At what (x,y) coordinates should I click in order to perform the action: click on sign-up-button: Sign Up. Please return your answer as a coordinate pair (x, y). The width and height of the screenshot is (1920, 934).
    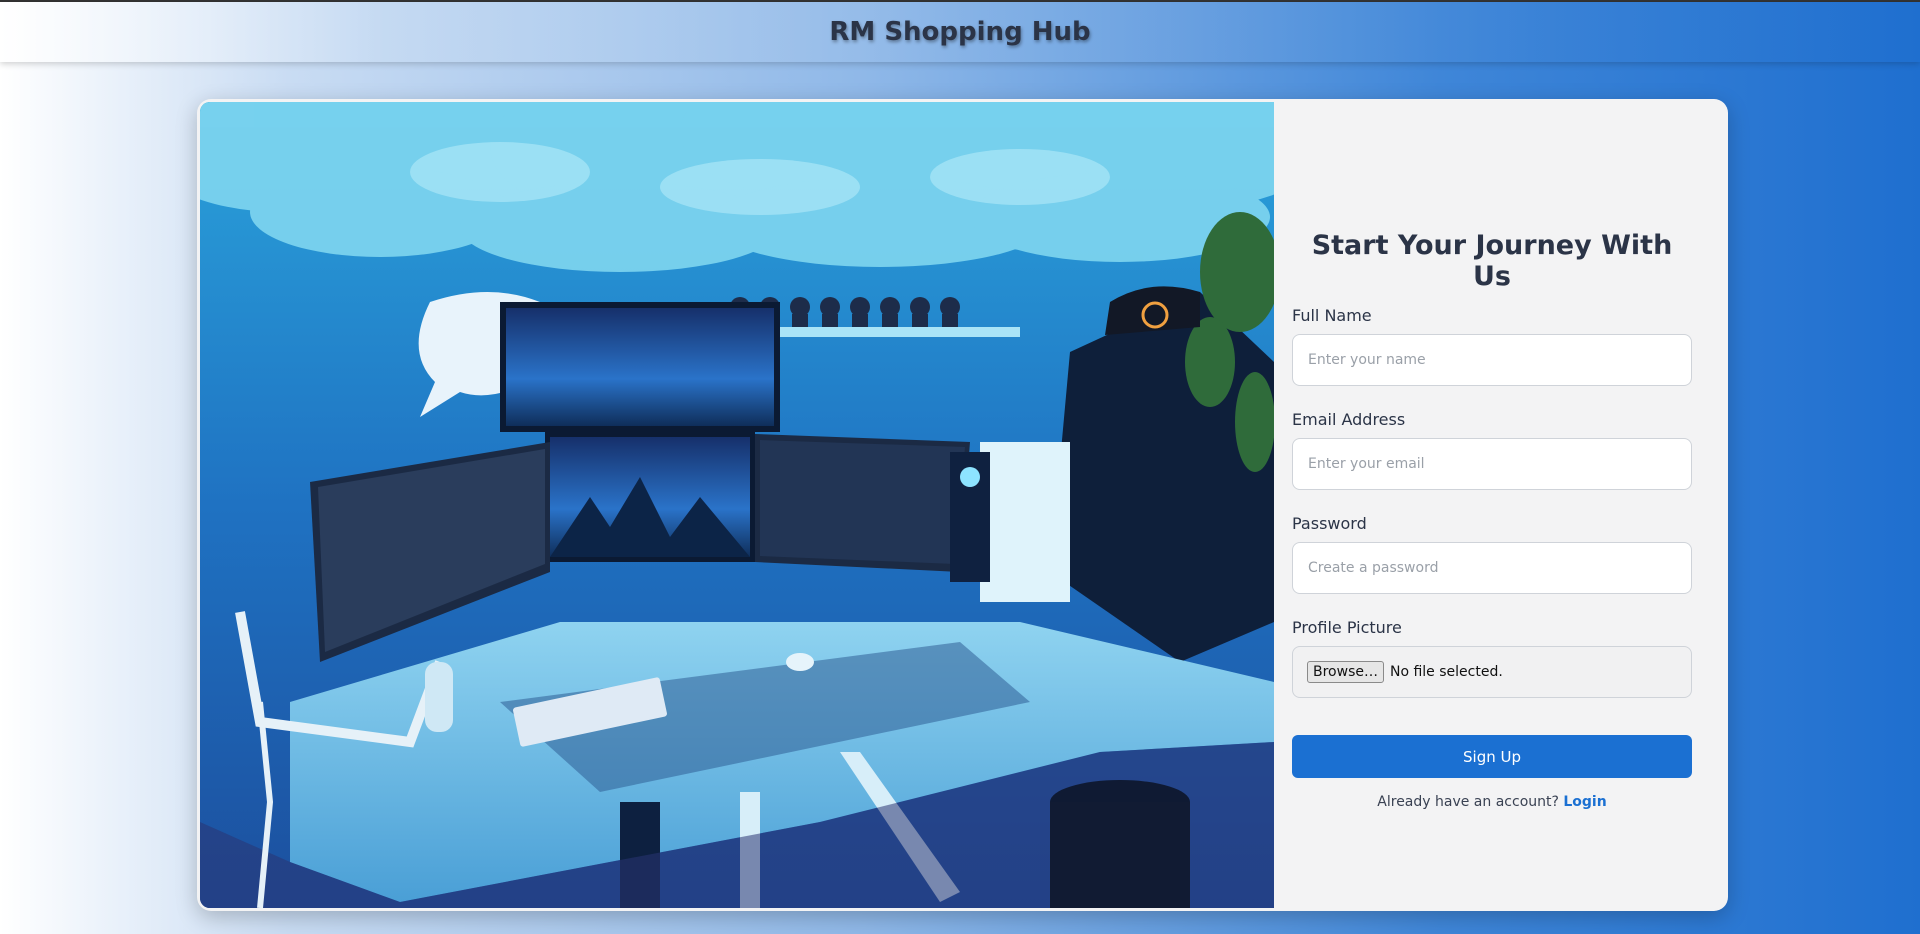
    Looking at the image, I should click on (1492, 756).